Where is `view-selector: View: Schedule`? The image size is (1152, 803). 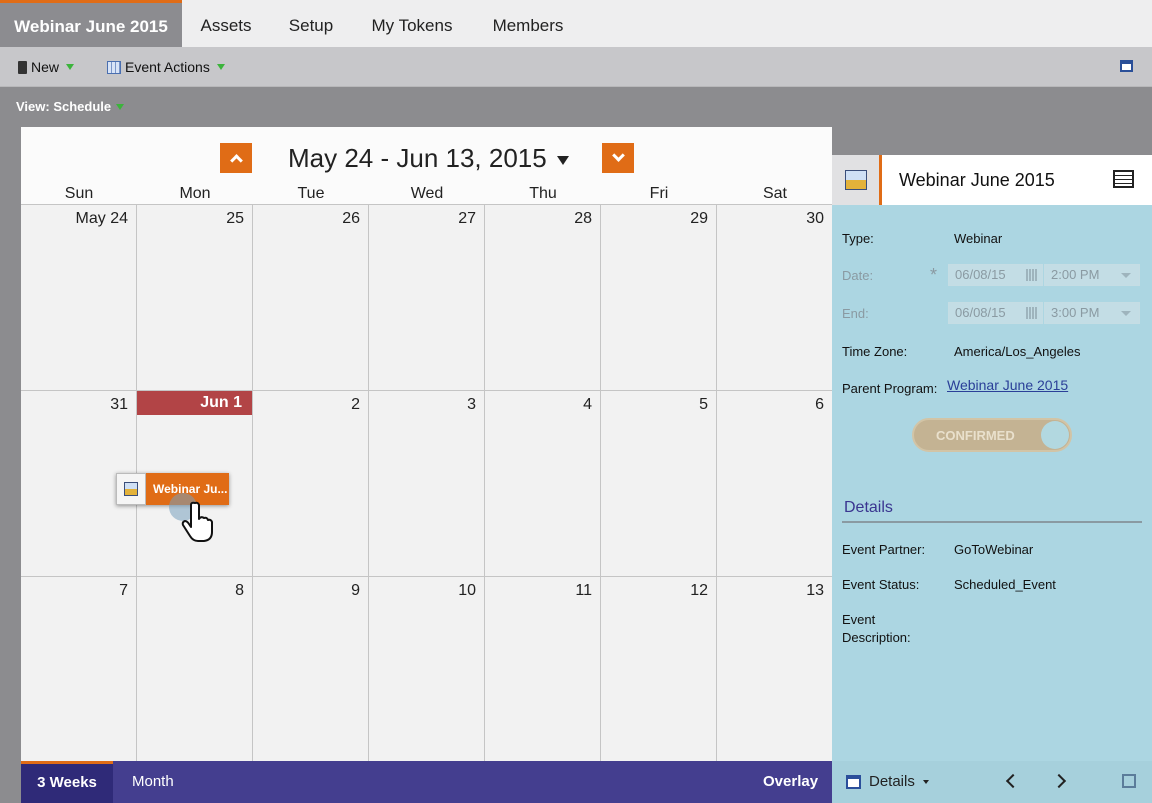
view-selector: View: Schedule is located at coordinates (70, 106).